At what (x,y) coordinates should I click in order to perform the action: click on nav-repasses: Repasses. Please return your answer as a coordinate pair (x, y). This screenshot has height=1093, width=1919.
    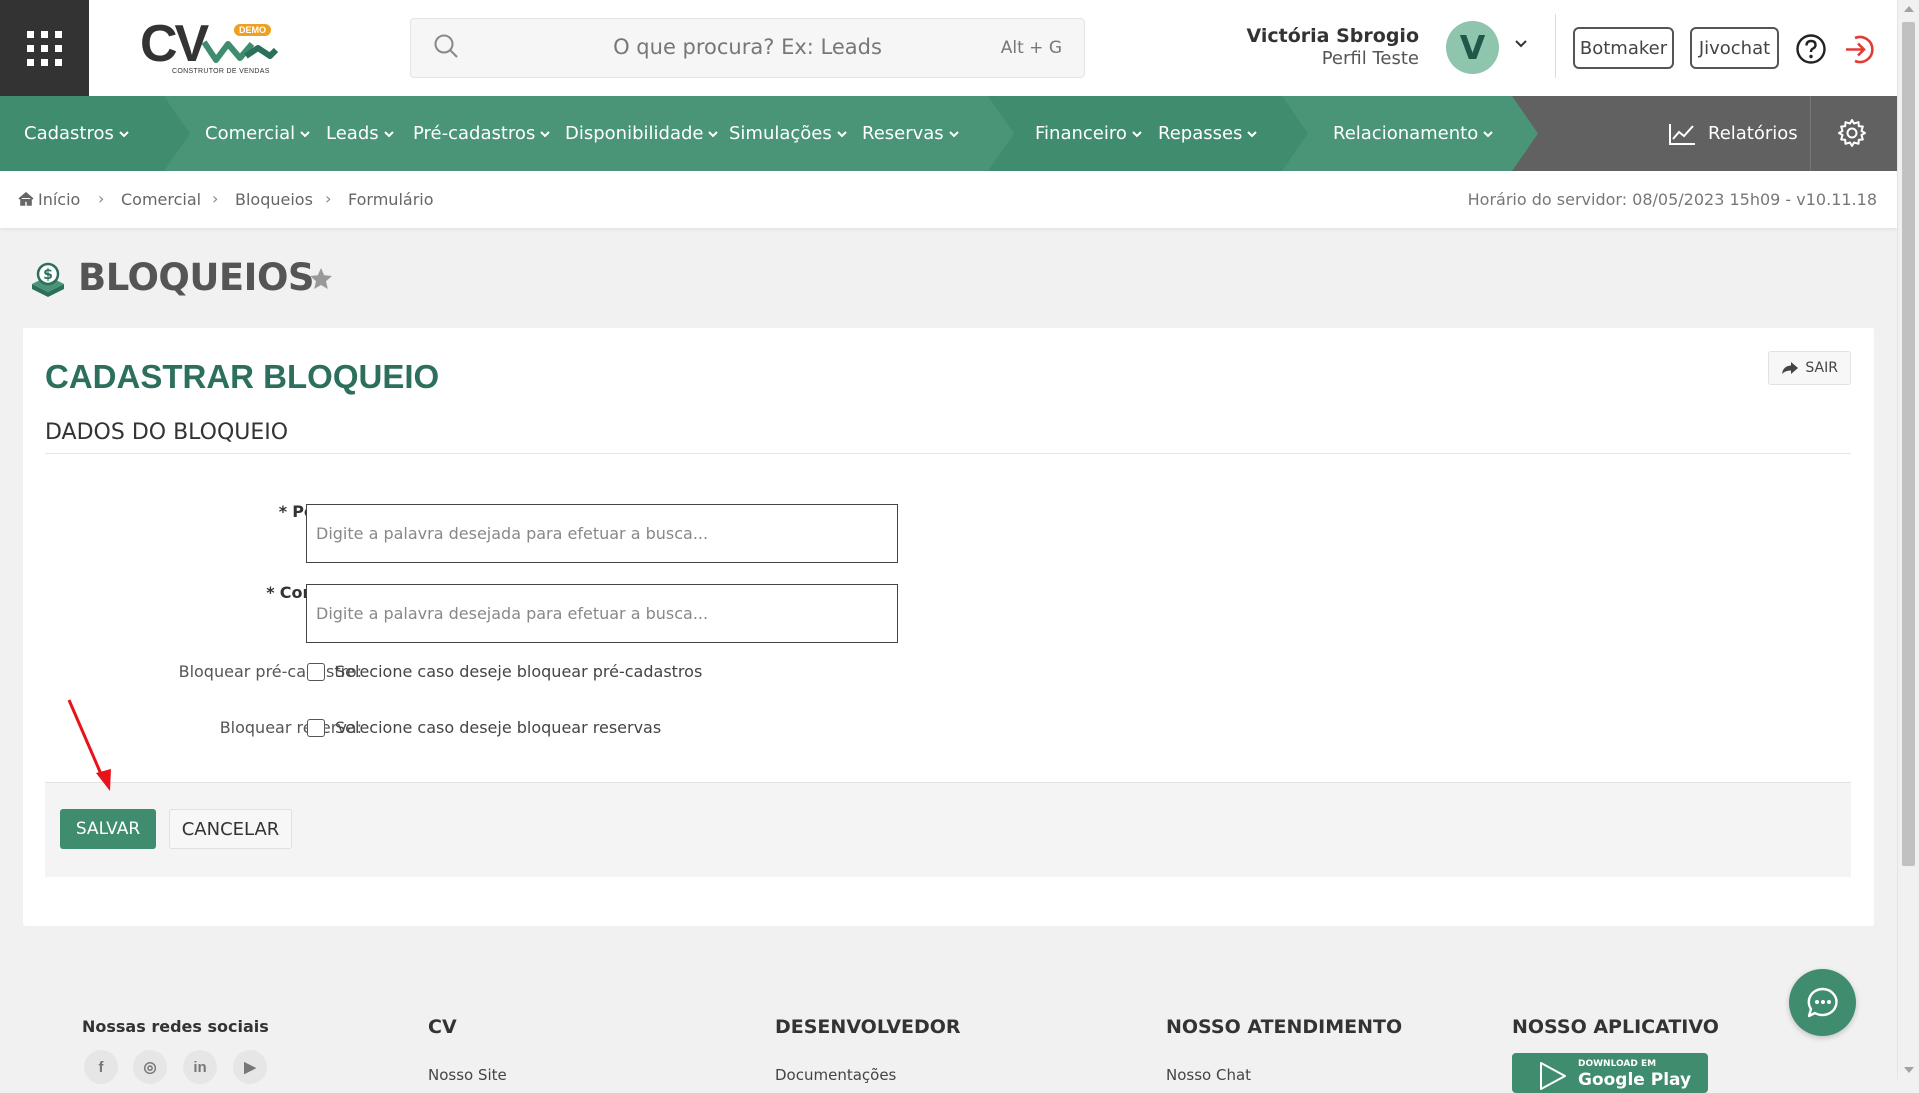
    Looking at the image, I should click on (1208, 133).